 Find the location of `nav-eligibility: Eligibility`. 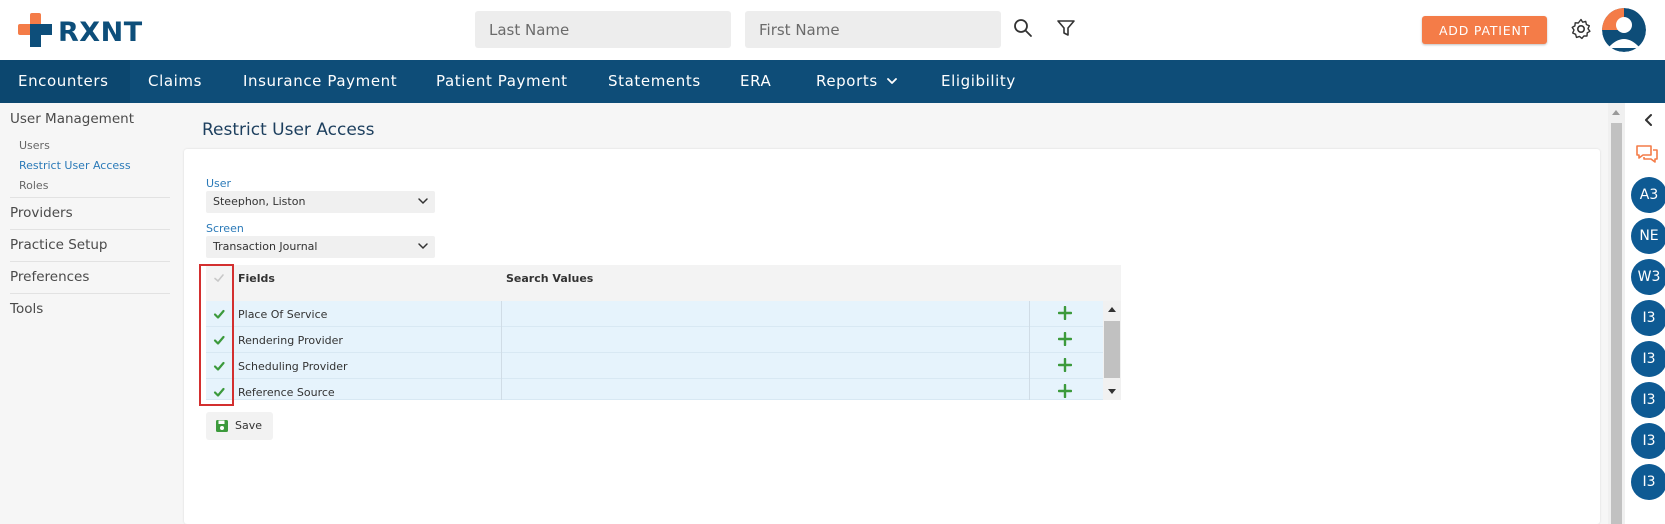

nav-eligibility: Eligibility is located at coordinates (978, 81).